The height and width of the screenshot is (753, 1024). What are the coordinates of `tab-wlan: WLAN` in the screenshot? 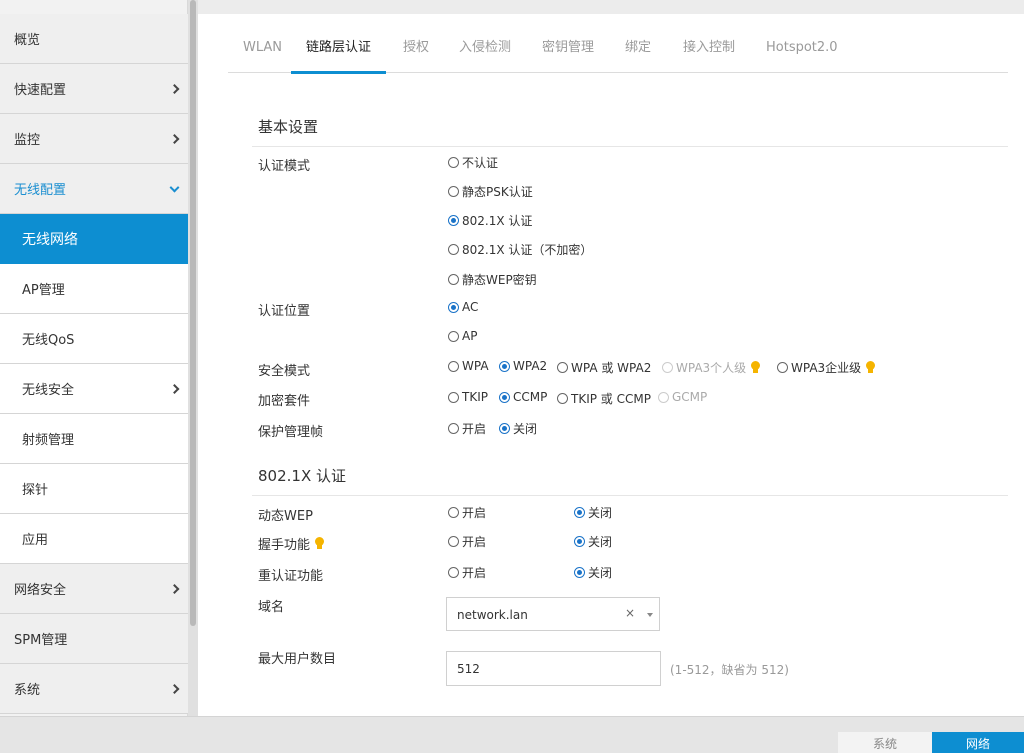 It's located at (262, 55).